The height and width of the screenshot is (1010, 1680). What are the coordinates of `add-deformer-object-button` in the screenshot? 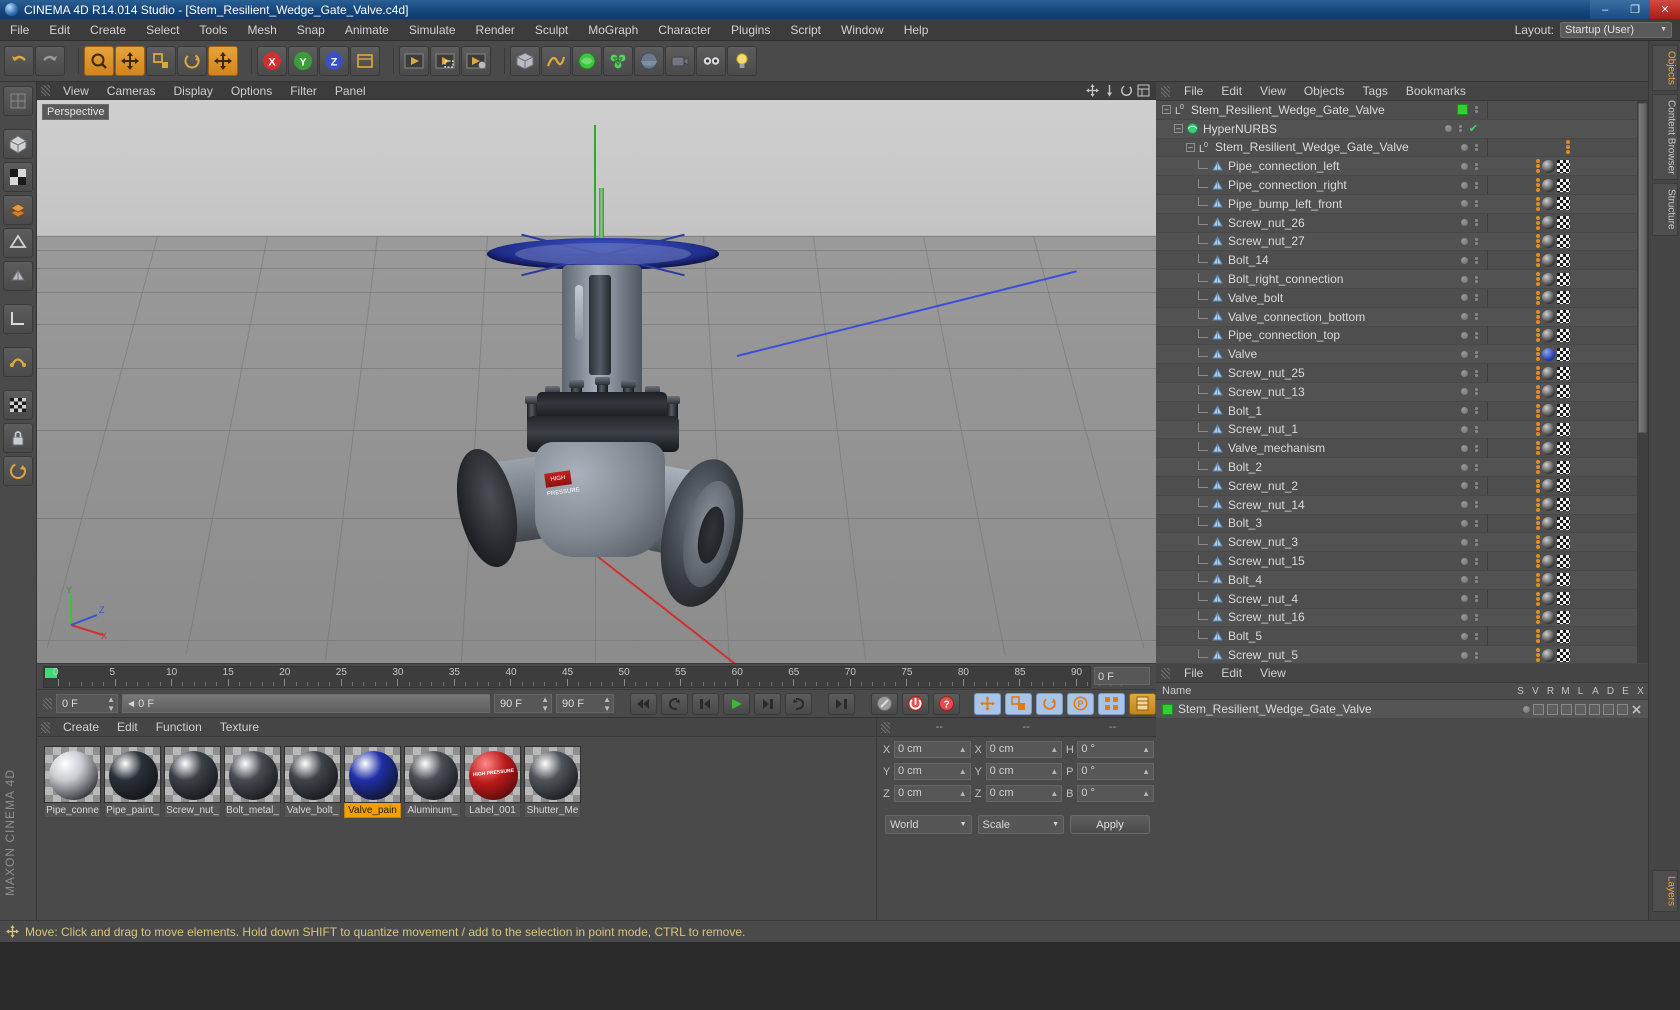 It's located at (618, 61).